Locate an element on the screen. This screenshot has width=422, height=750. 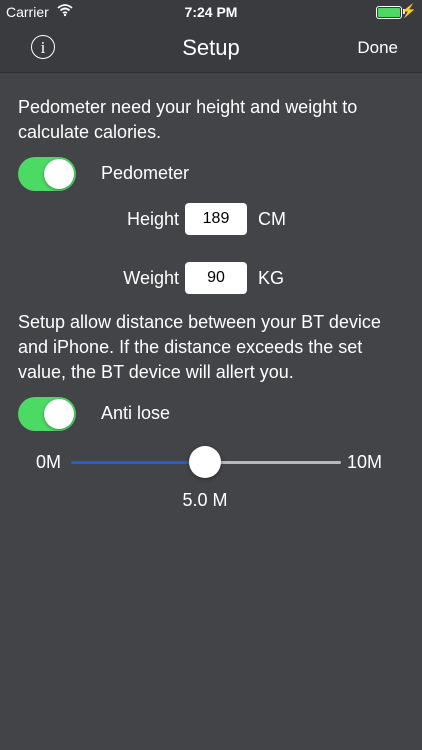
distance-value: 5.0 M is located at coordinates (205, 500).